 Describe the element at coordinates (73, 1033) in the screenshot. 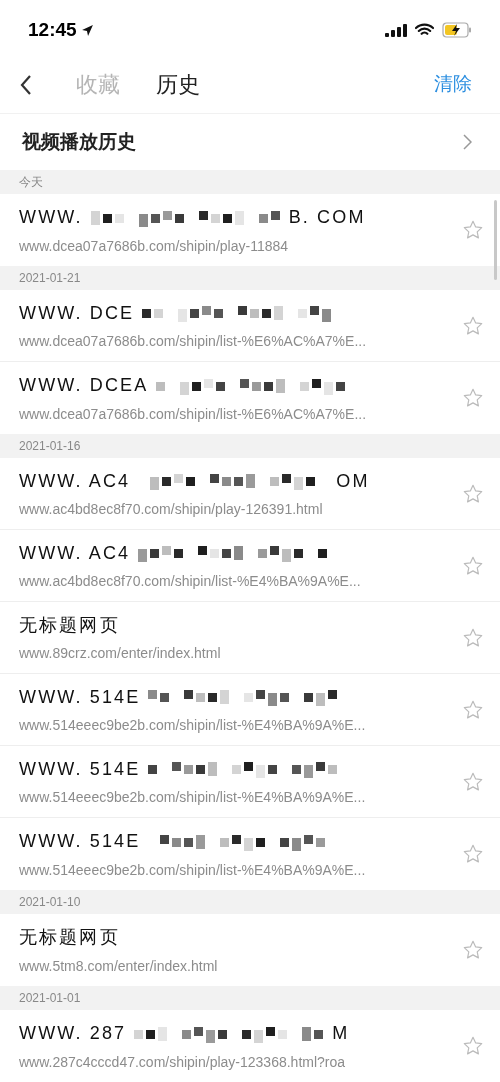

I see `page-title: WWW. 287` at that location.